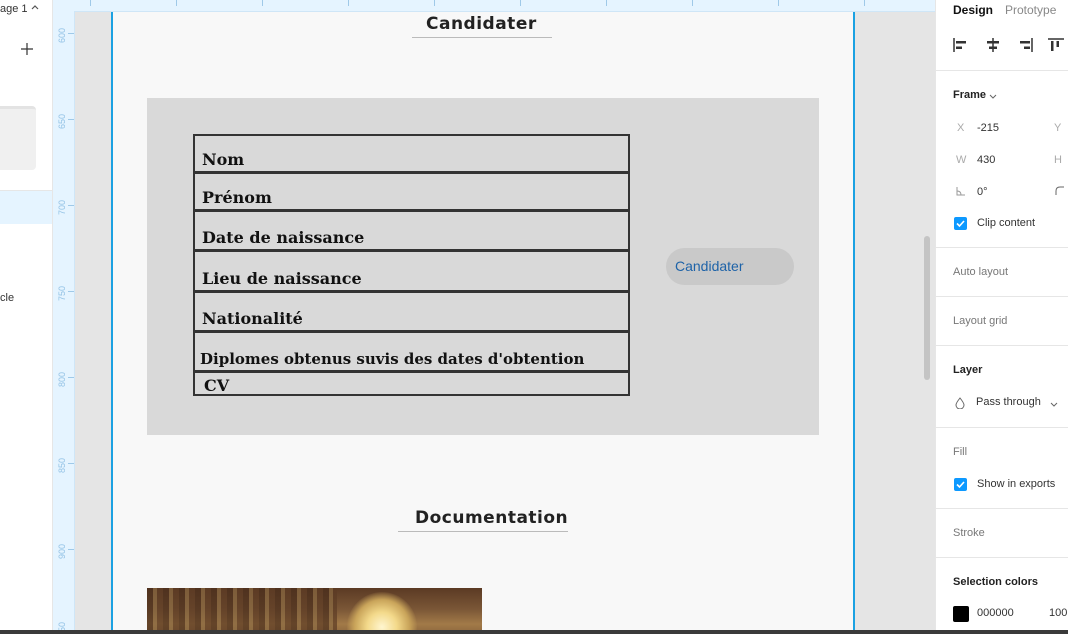 This screenshot has height=634, width=1068. What do you see at coordinates (927, 308) in the screenshot?
I see `canvas-scrollbar` at bounding box center [927, 308].